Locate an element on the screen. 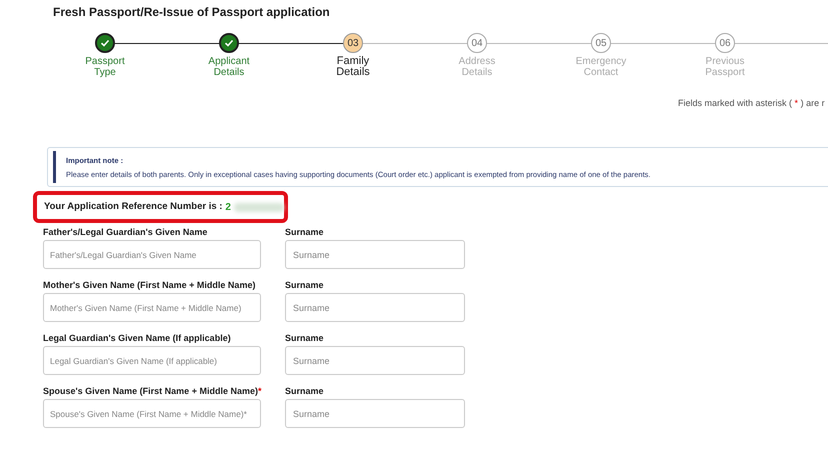  field-label: Legal Guardian's Given Name (If applicable) is located at coordinates (137, 338).